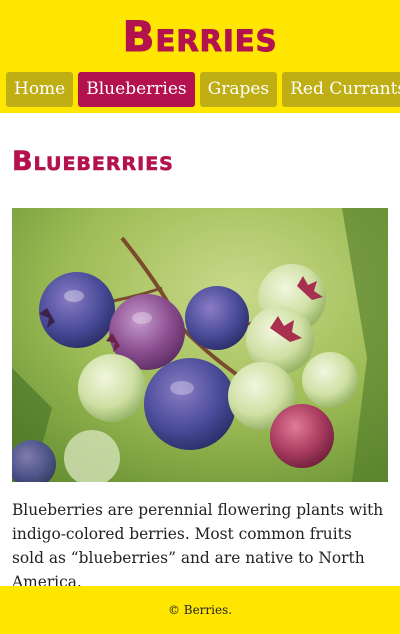 This screenshot has height=634, width=400. I want to click on footer-copyright: © Berries., so click(200, 610).